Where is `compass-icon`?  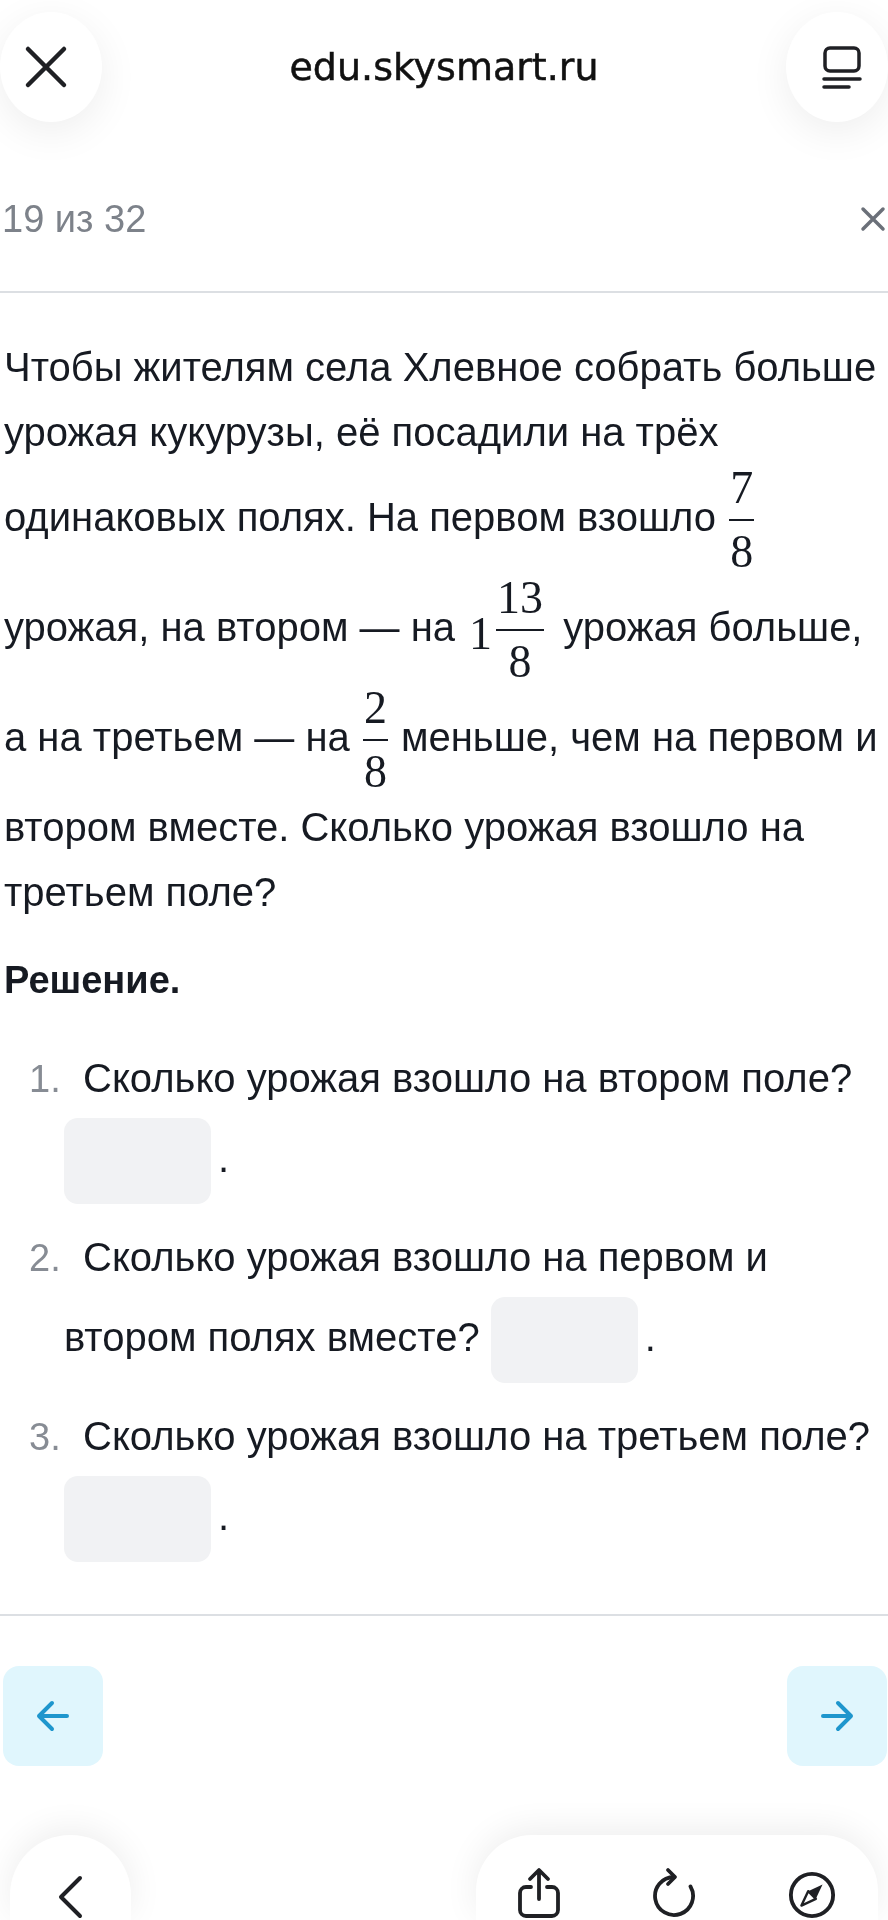
compass-icon is located at coordinates (812, 1895).